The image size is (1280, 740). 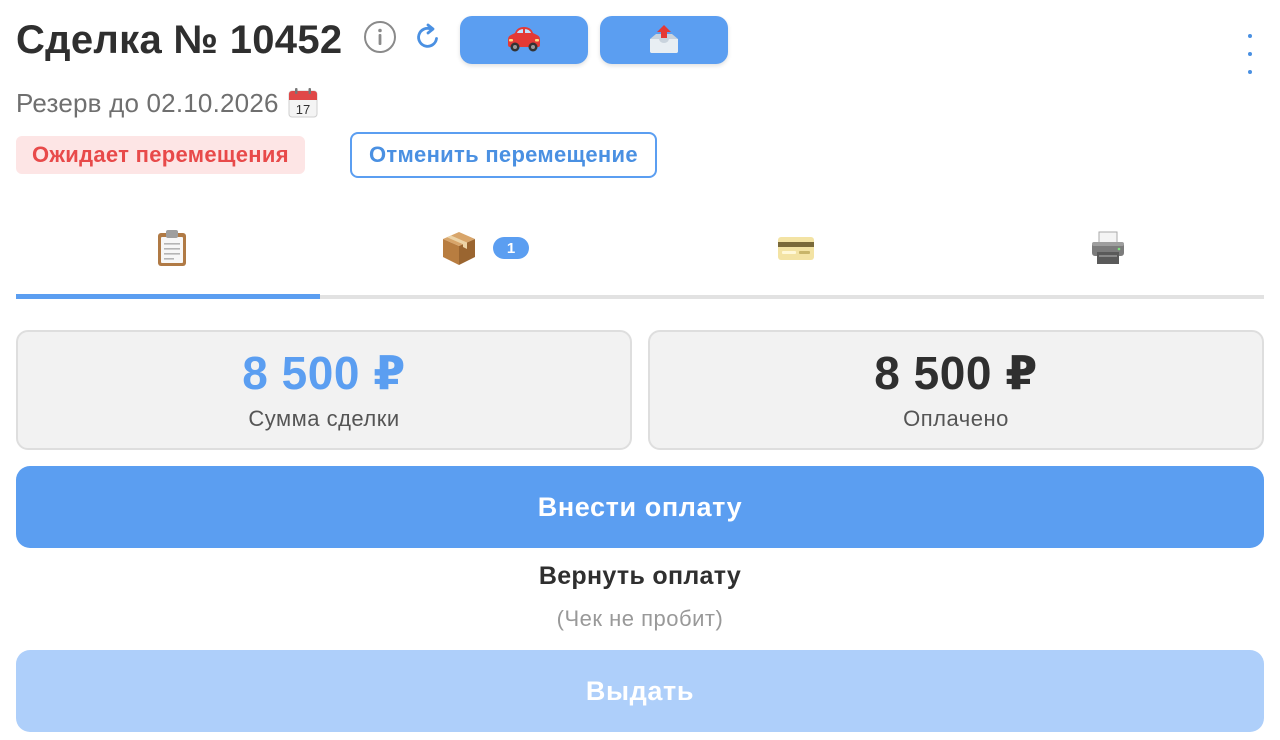 I want to click on tab-details, so click(x=172, y=248).